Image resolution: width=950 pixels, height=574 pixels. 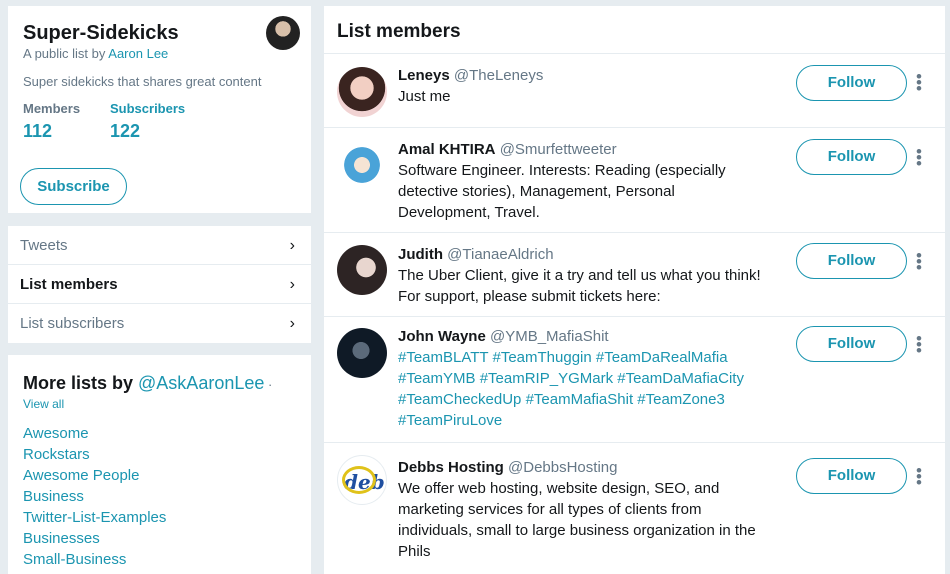 What do you see at coordinates (147, 108) in the screenshot?
I see `subscribers-label: Subscribers` at bounding box center [147, 108].